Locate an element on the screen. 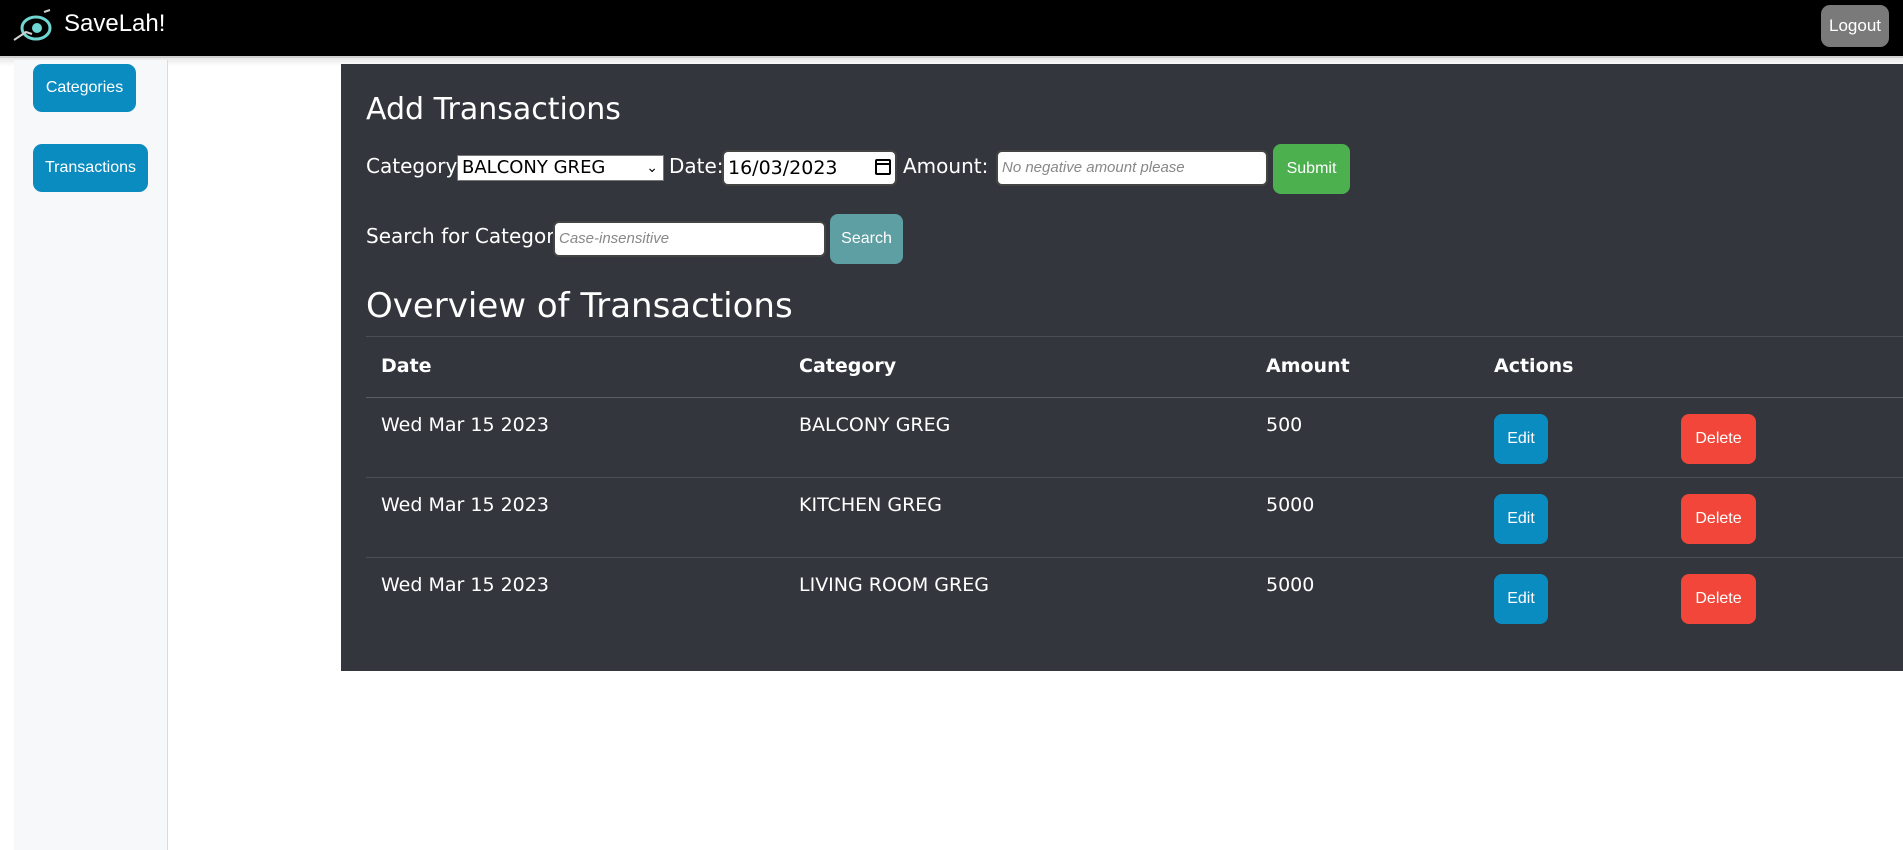 This screenshot has height=850, width=1903. sidebar: Categories Transactions is located at coordinates (91, 455).